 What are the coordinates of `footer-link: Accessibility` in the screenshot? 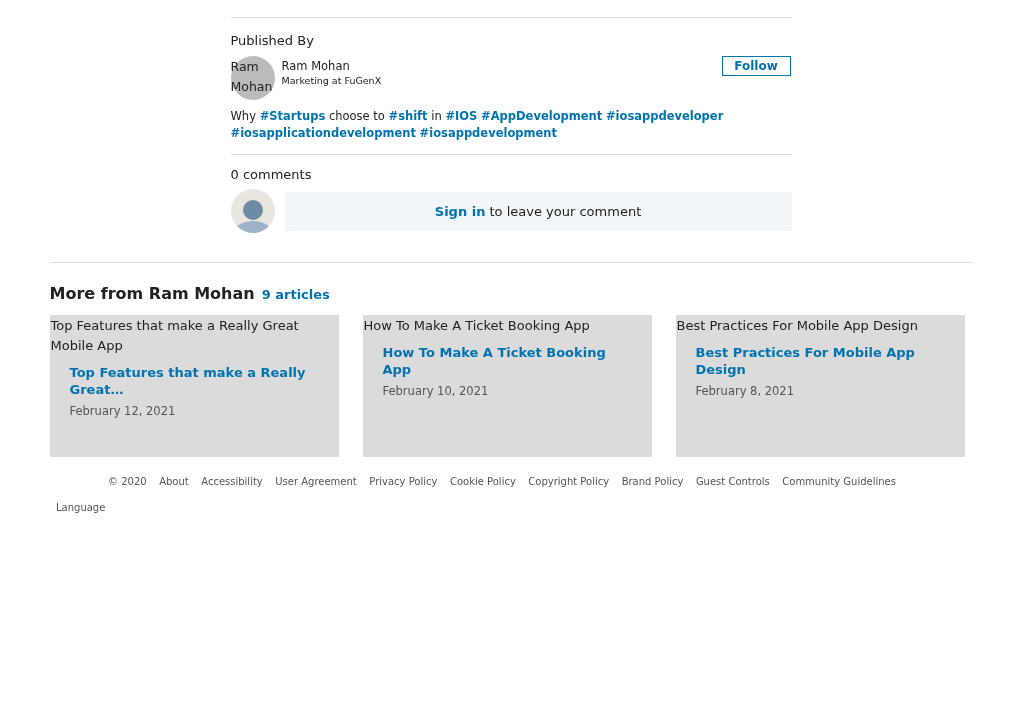 It's located at (232, 481).